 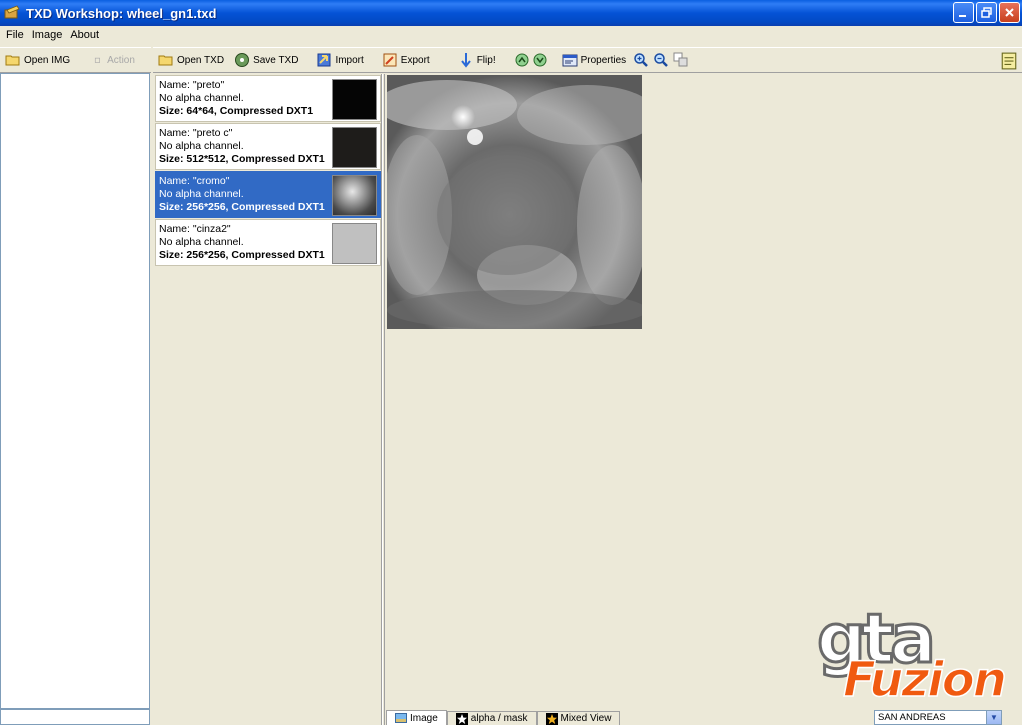 I want to click on export-label: Export, so click(x=415, y=60).